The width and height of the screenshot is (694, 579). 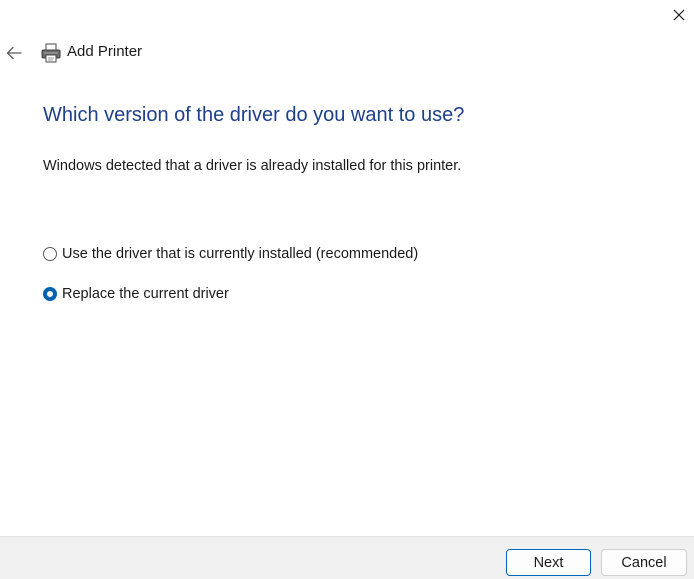 I want to click on cancel-button: Cancel, so click(x=644, y=562).